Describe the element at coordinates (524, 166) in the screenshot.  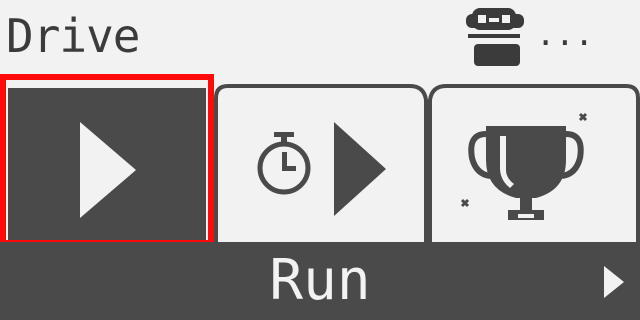
I see `trophy-icon` at that location.